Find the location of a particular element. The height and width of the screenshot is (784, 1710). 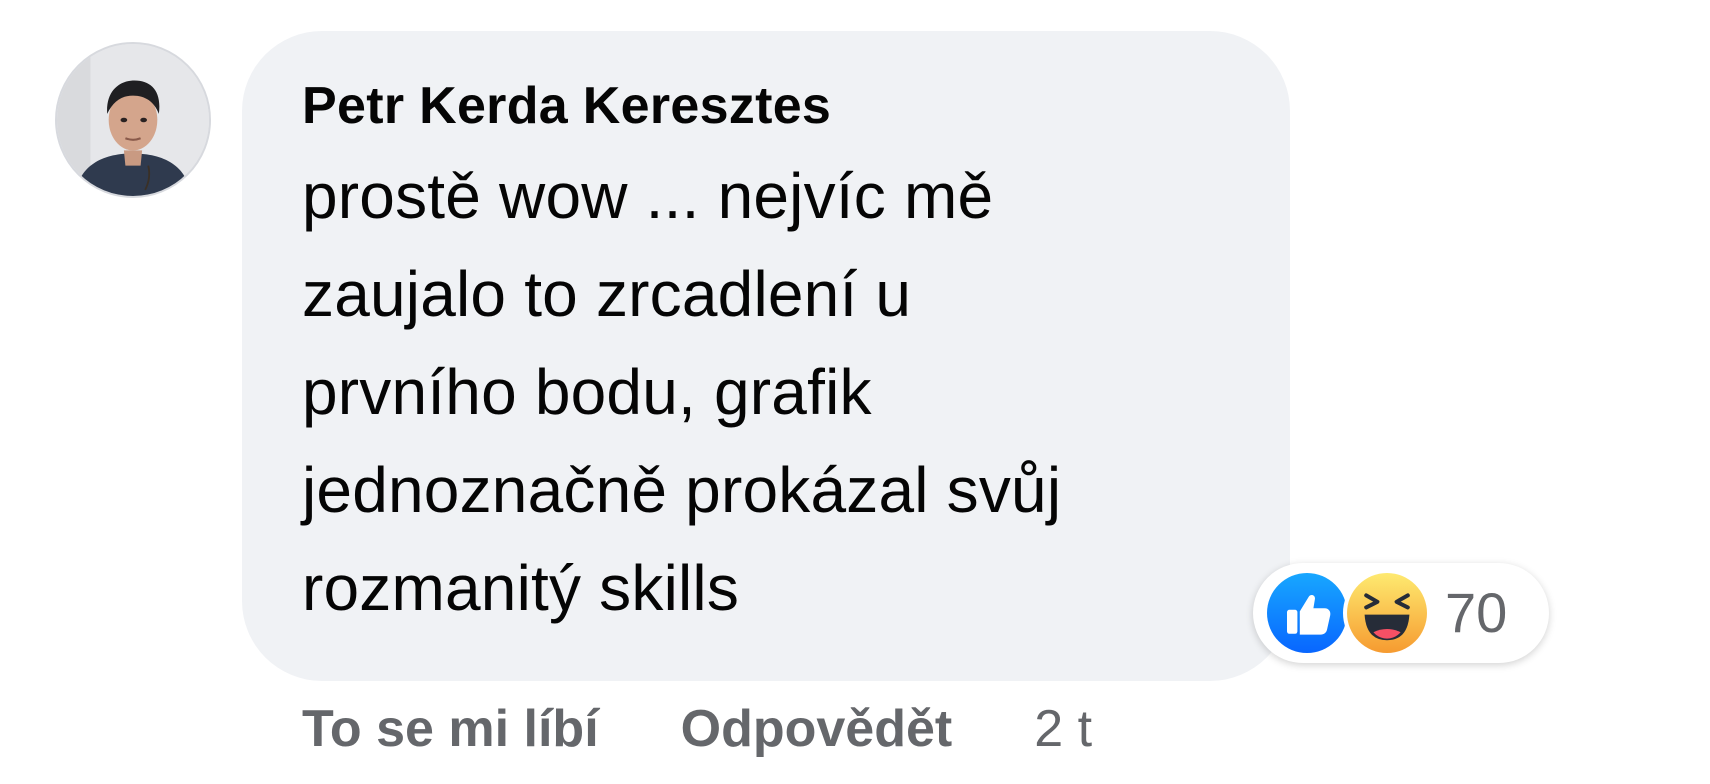

user-photo-icon is located at coordinates (133, 120).